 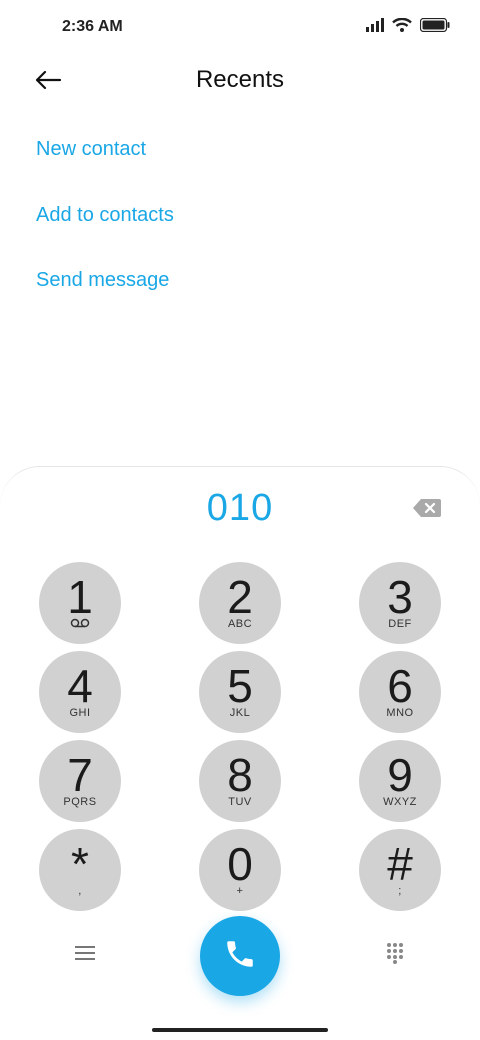 What do you see at coordinates (92, 26) in the screenshot?
I see `status-time: 2:36 AM` at bounding box center [92, 26].